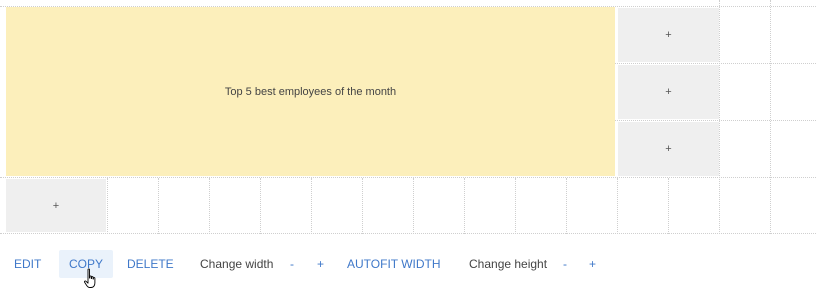 Image resolution: width=816 pixels, height=291 pixels. Describe the element at coordinates (150, 264) in the screenshot. I see `delete-button: DELETE` at that location.